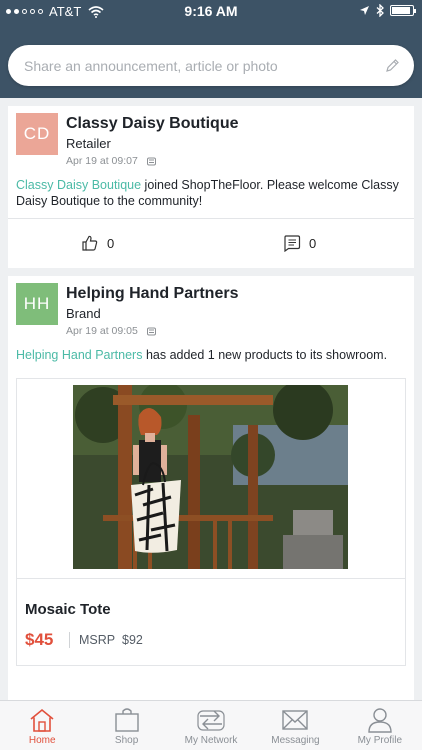 This screenshot has height=750, width=422. I want to click on business-type: Retailer, so click(88, 143).